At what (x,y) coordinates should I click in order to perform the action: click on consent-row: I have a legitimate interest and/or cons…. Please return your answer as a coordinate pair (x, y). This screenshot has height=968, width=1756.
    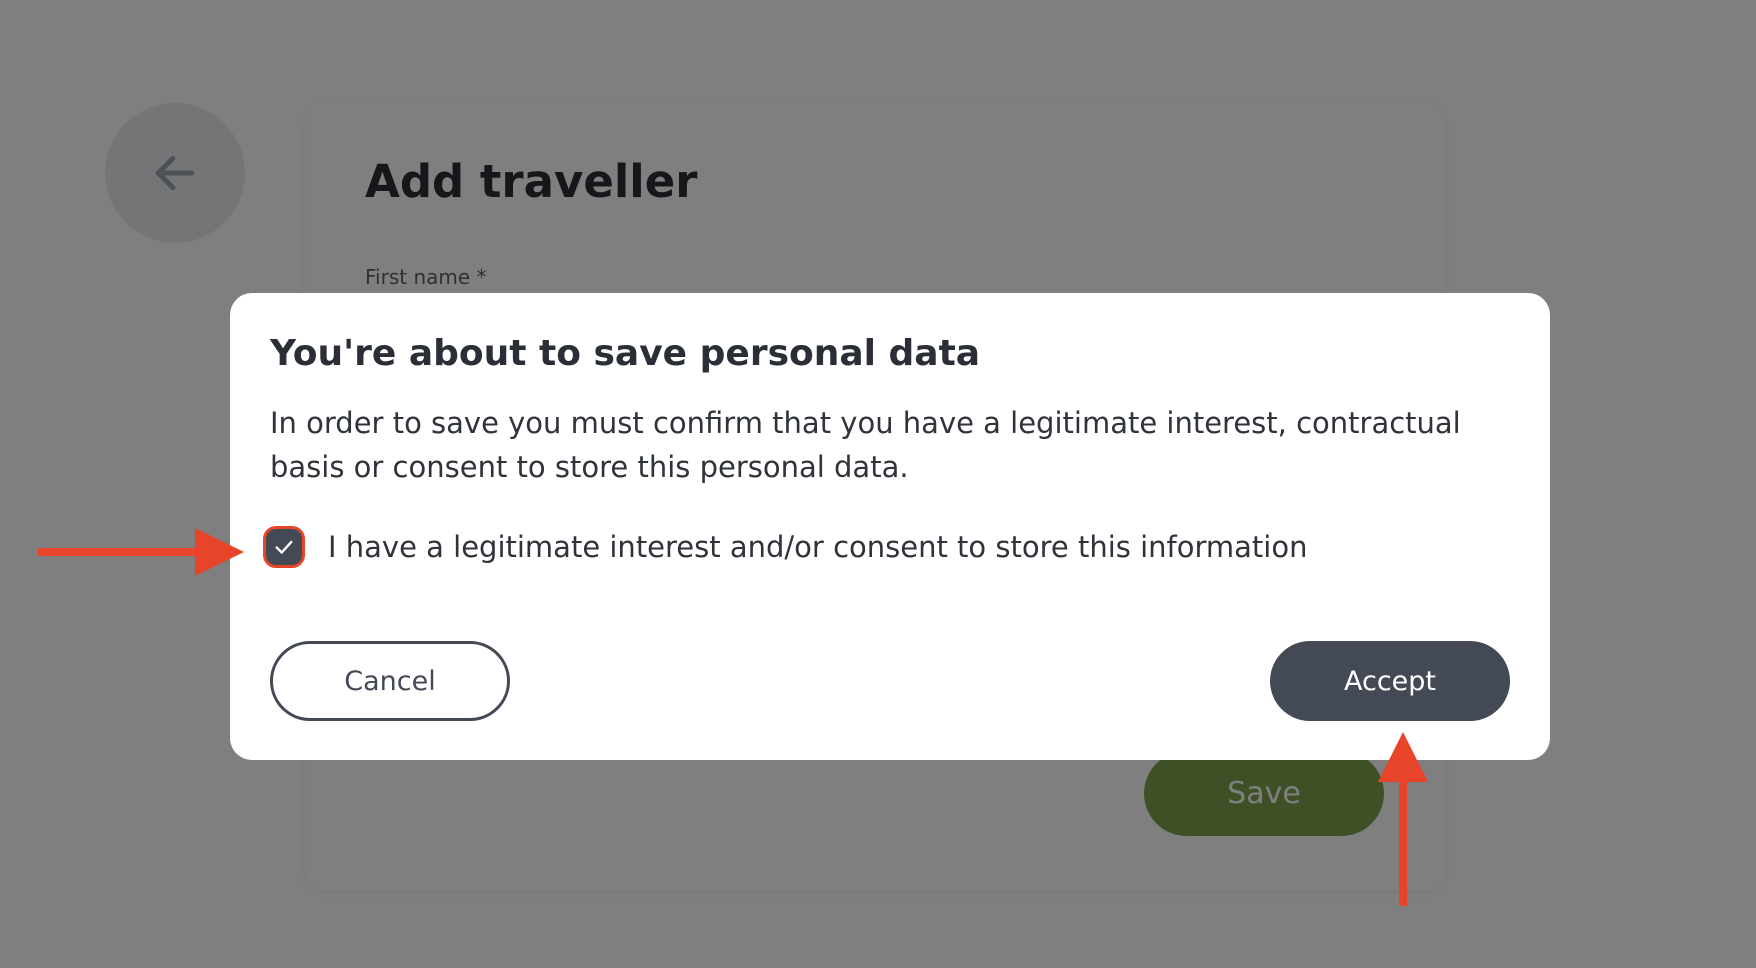
    Looking at the image, I should click on (785, 547).